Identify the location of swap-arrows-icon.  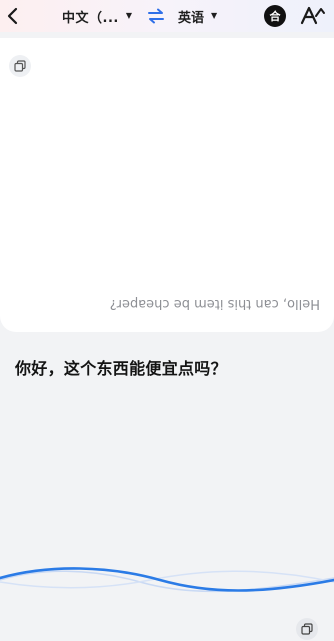
(156, 16).